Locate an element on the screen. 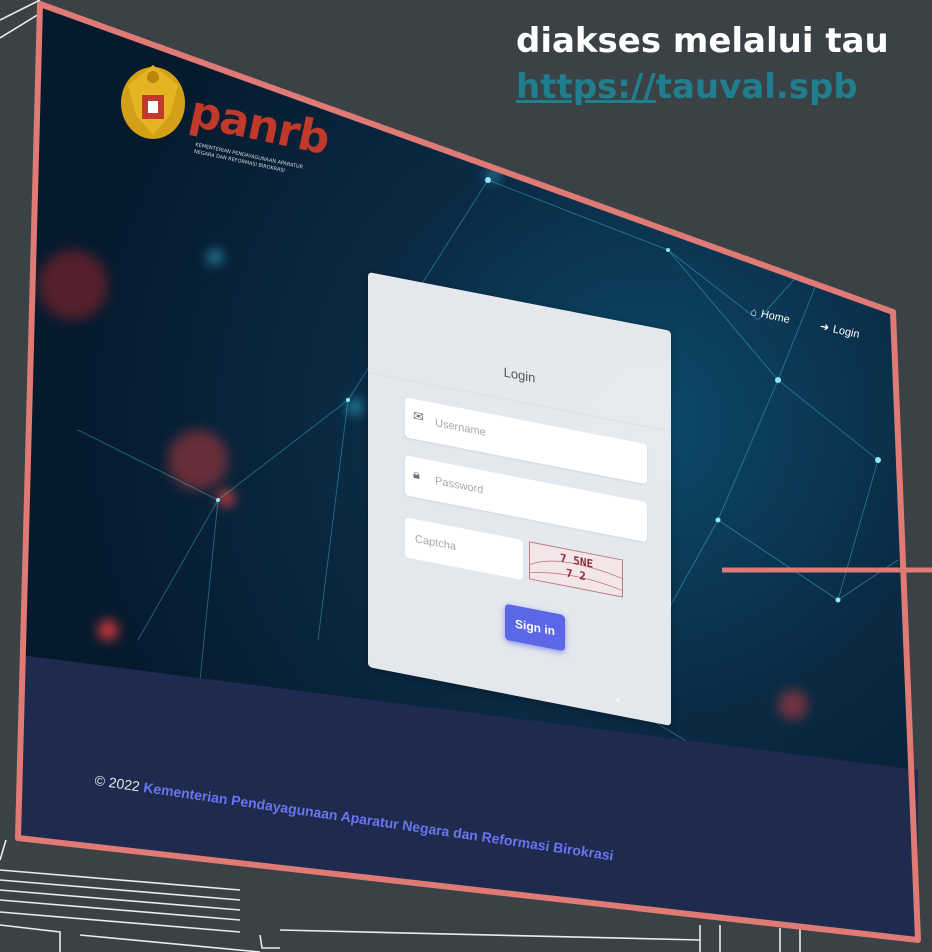 The height and width of the screenshot is (952, 932). garuda-emblem-logo is located at coordinates (153, 102).